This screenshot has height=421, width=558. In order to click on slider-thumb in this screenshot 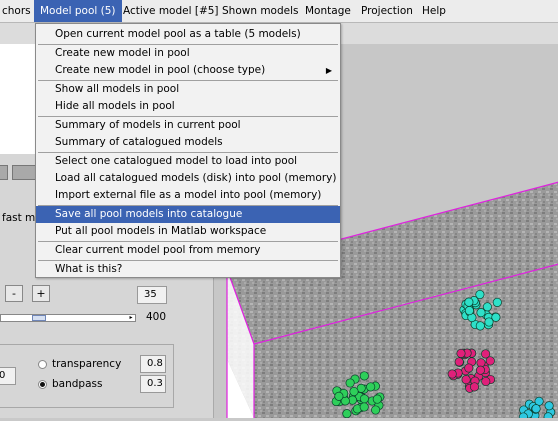, I will do `click(39, 318)`.